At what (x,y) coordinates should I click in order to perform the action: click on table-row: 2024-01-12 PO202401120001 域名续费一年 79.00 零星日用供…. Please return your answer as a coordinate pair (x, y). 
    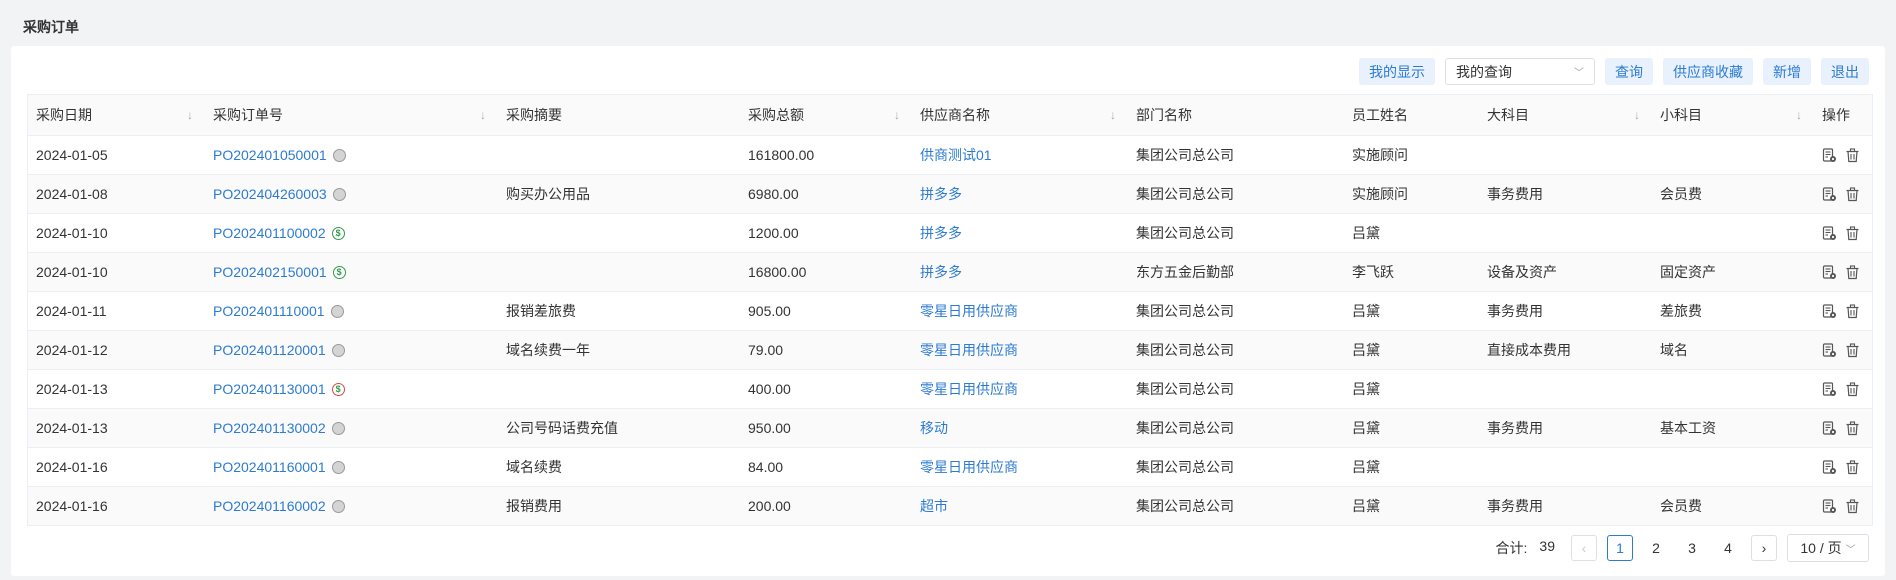
    Looking at the image, I should click on (950, 349).